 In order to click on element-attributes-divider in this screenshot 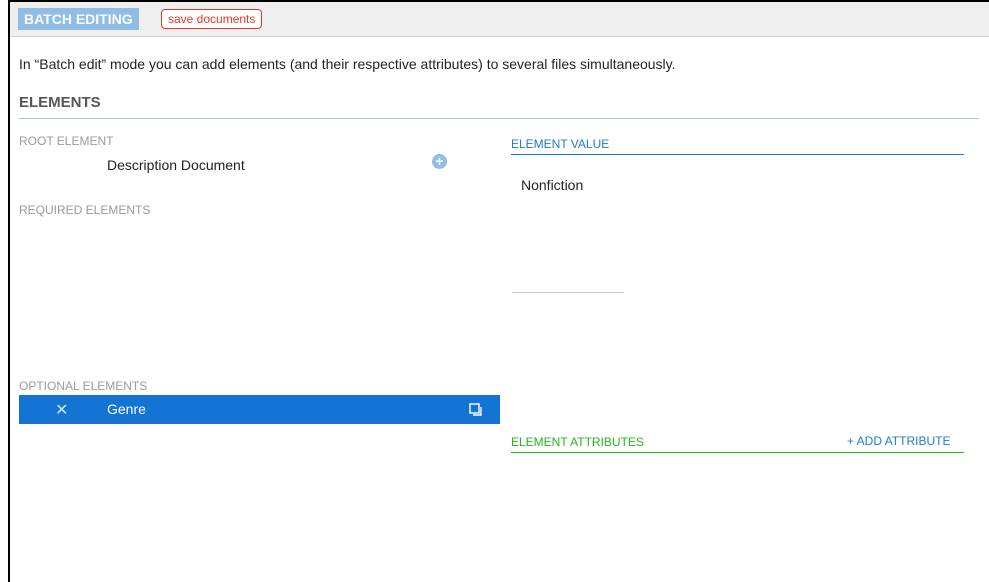, I will do `click(737, 452)`.